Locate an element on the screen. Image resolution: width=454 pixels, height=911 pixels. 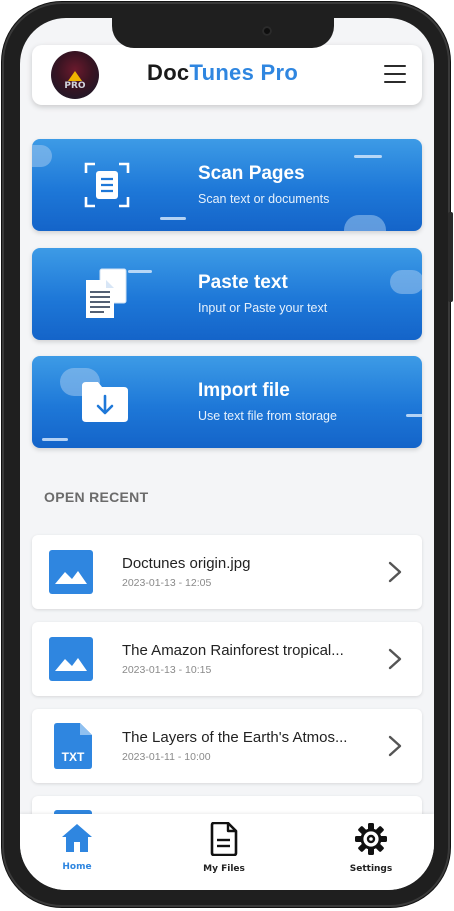
import-file-title: Import file is located at coordinates (244, 390).